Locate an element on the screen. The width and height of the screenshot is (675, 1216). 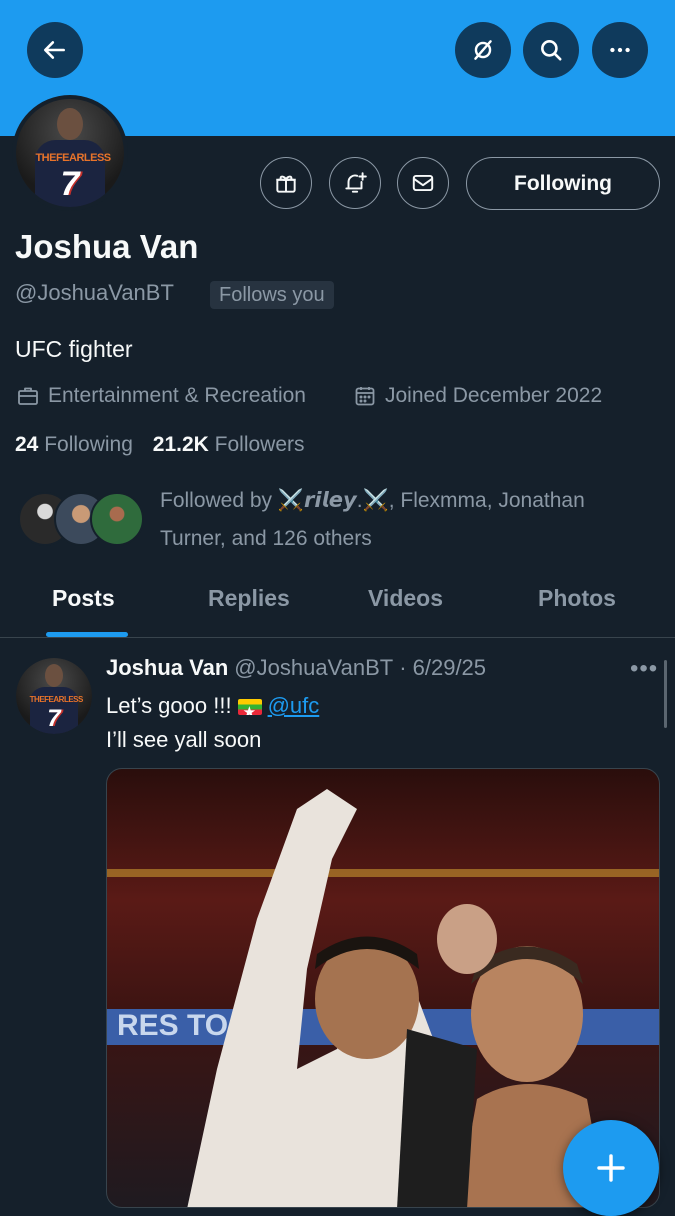
compose-button is located at coordinates (611, 1168).